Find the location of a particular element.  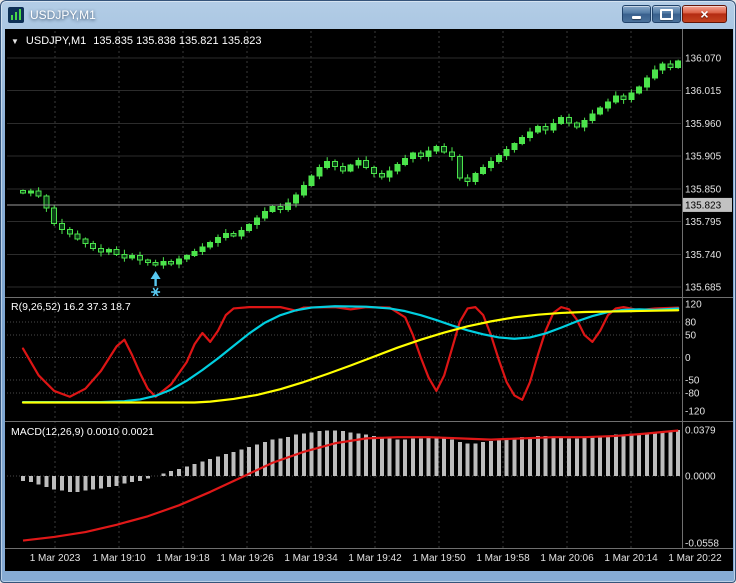

svg-text: 0.0379 is located at coordinates (700, 431).